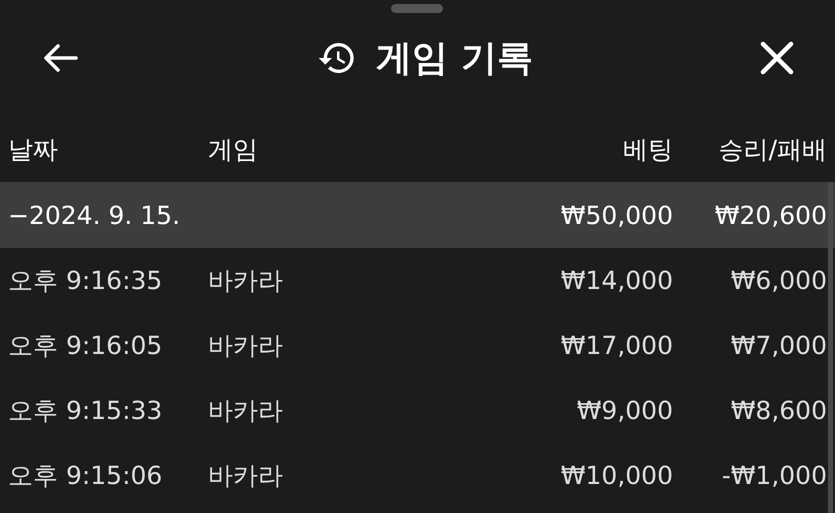 This screenshot has height=513, width=835. What do you see at coordinates (33, 150) in the screenshot?
I see `column-header: 날짜` at bounding box center [33, 150].